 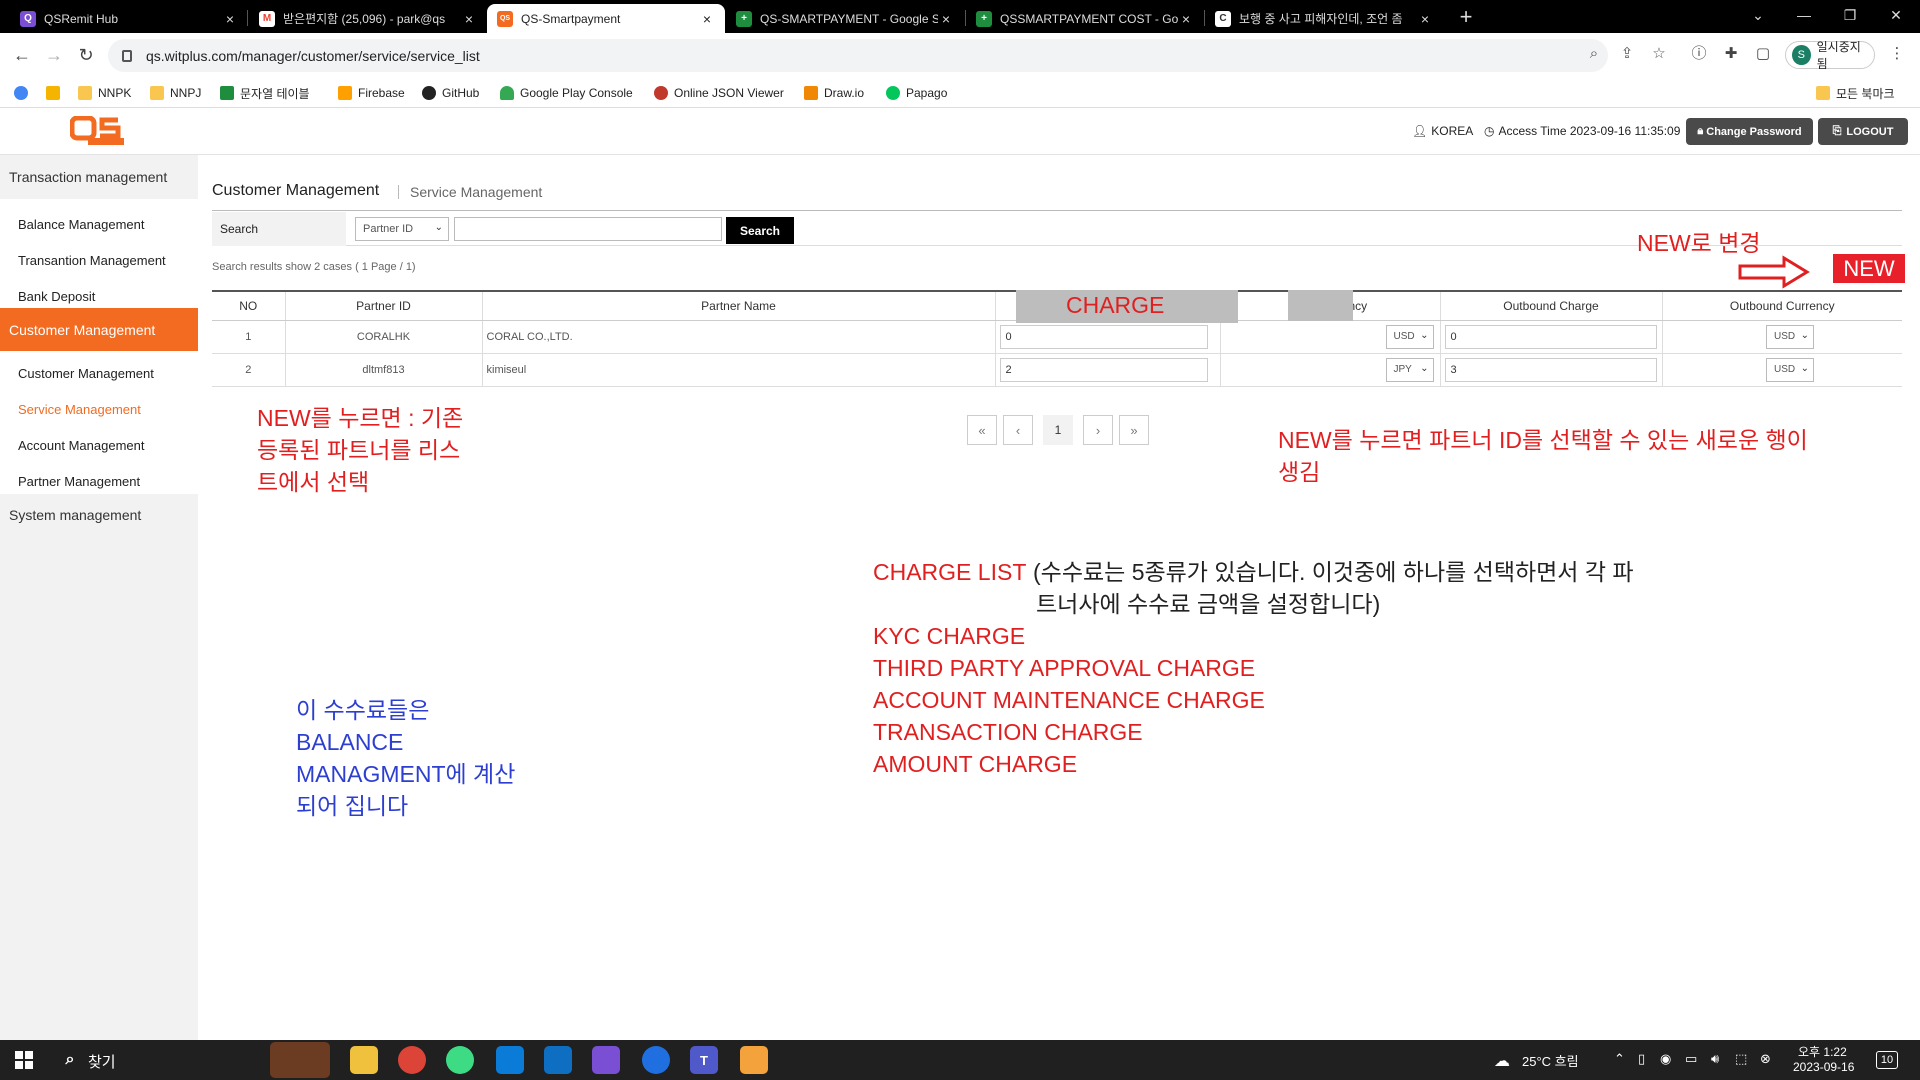 What do you see at coordinates (1098, 430) in the screenshot?
I see `next-page-button: ›` at bounding box center [1098, 430].